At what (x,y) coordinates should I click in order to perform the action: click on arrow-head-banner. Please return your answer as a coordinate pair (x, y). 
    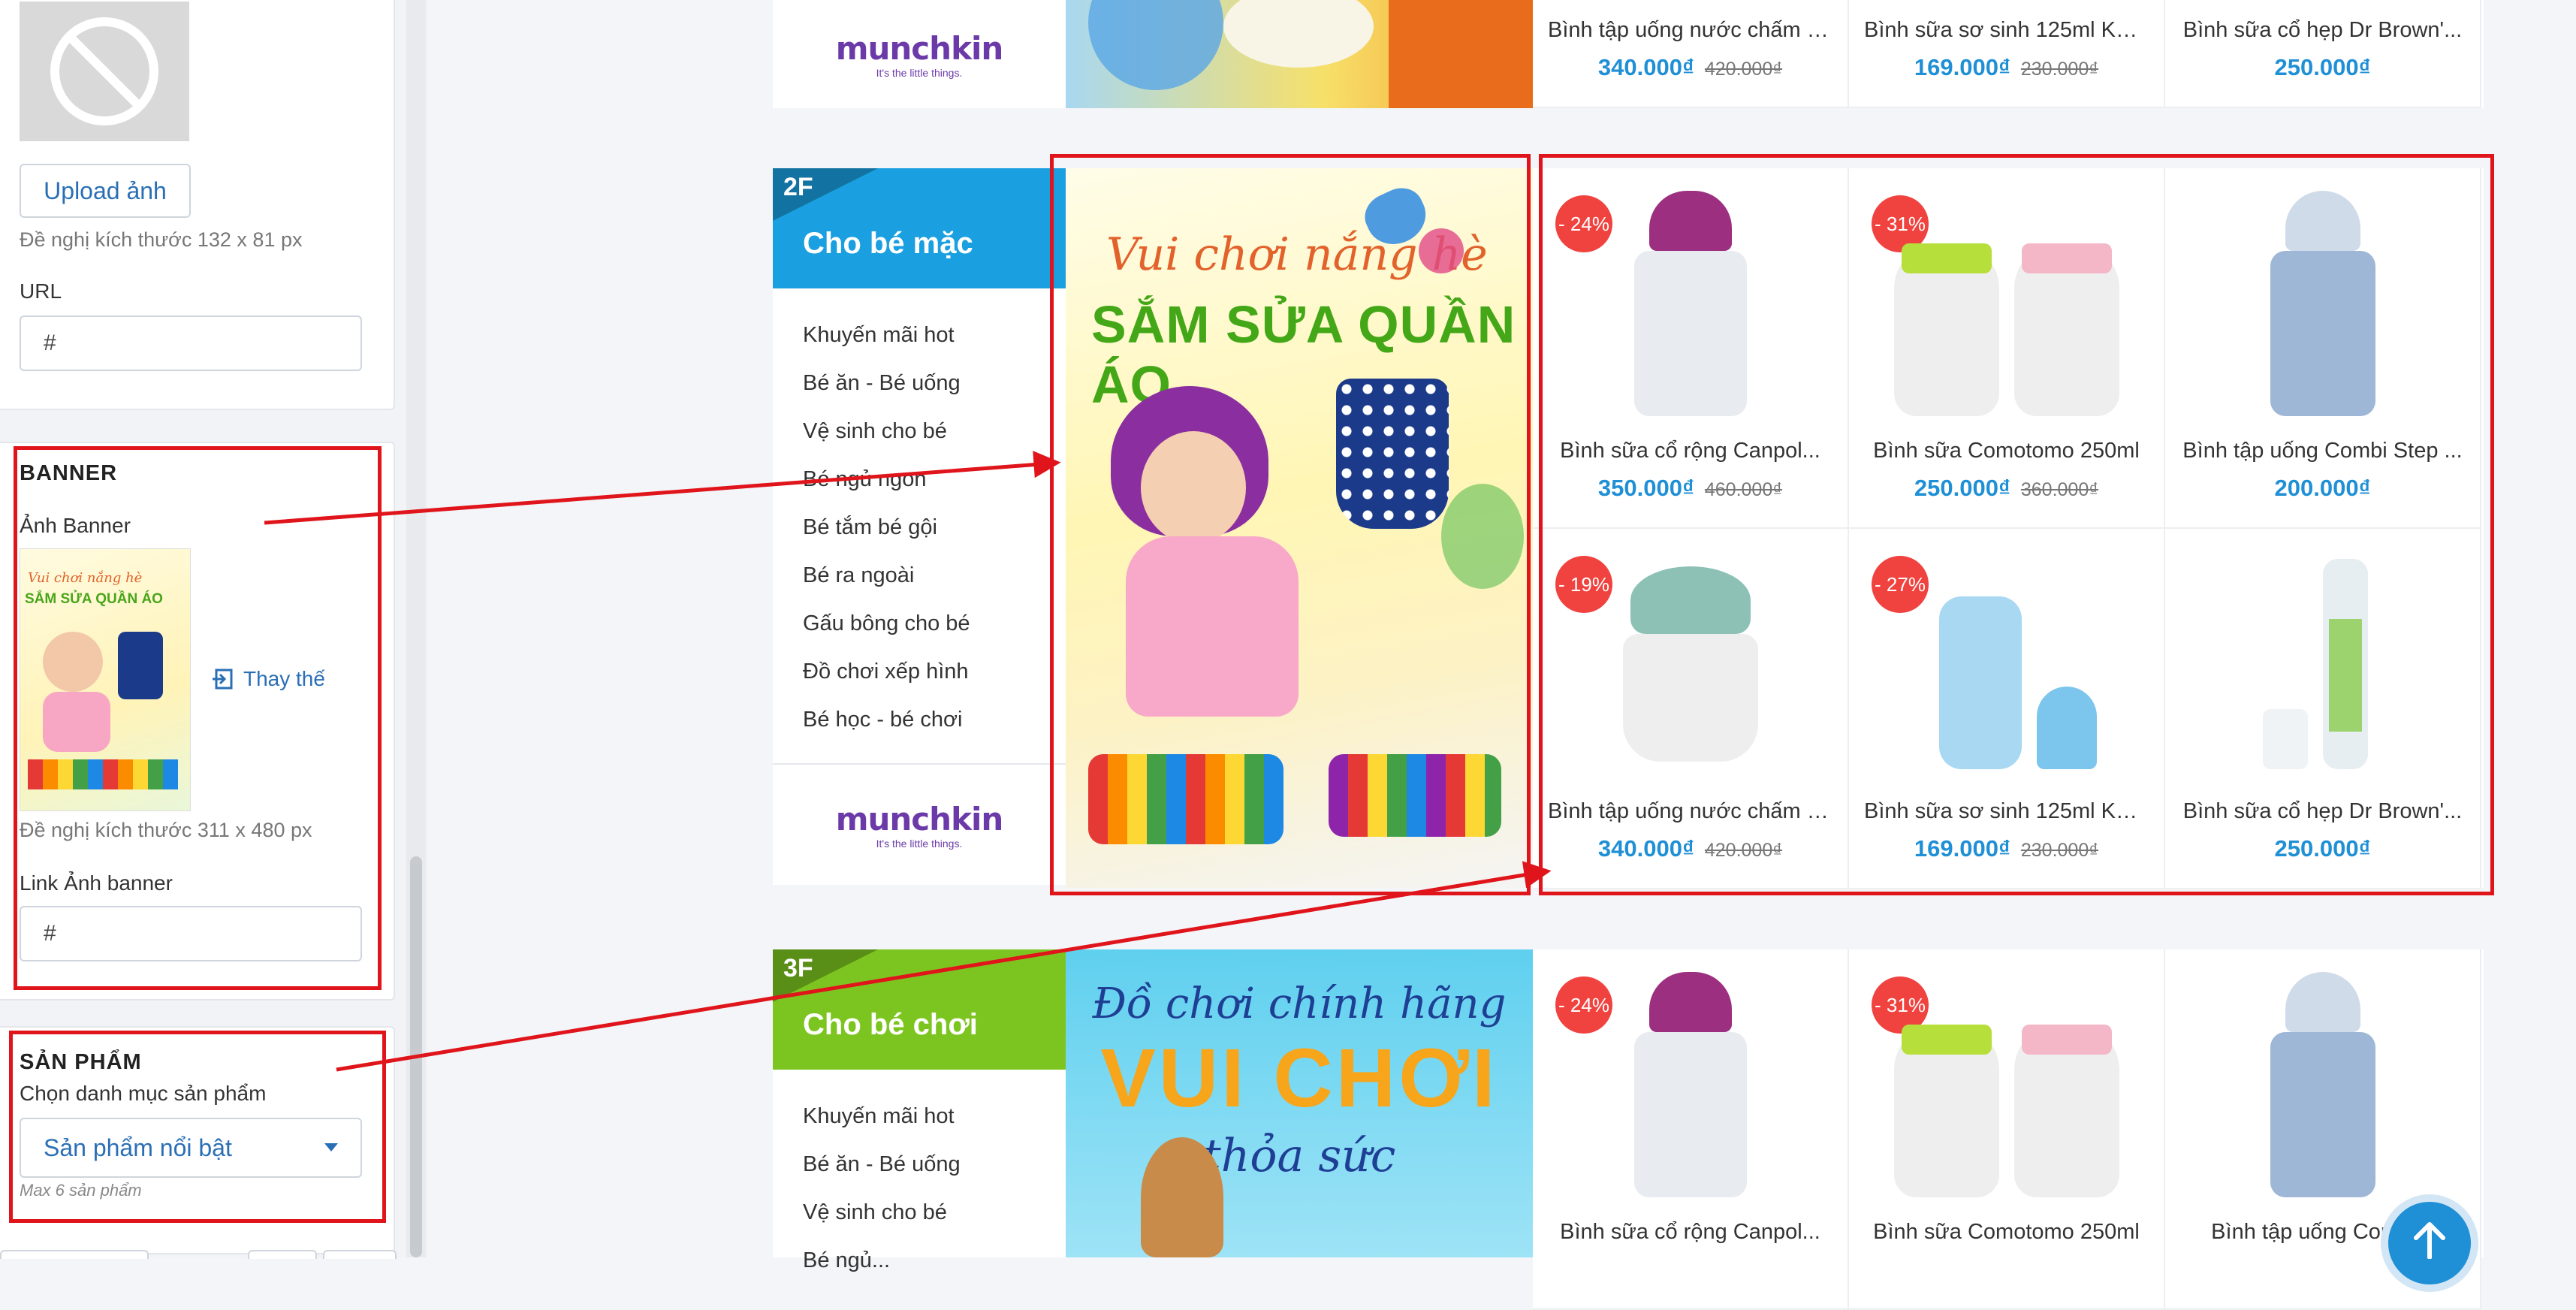
    Looking at the image, I should click on (1047, 464).